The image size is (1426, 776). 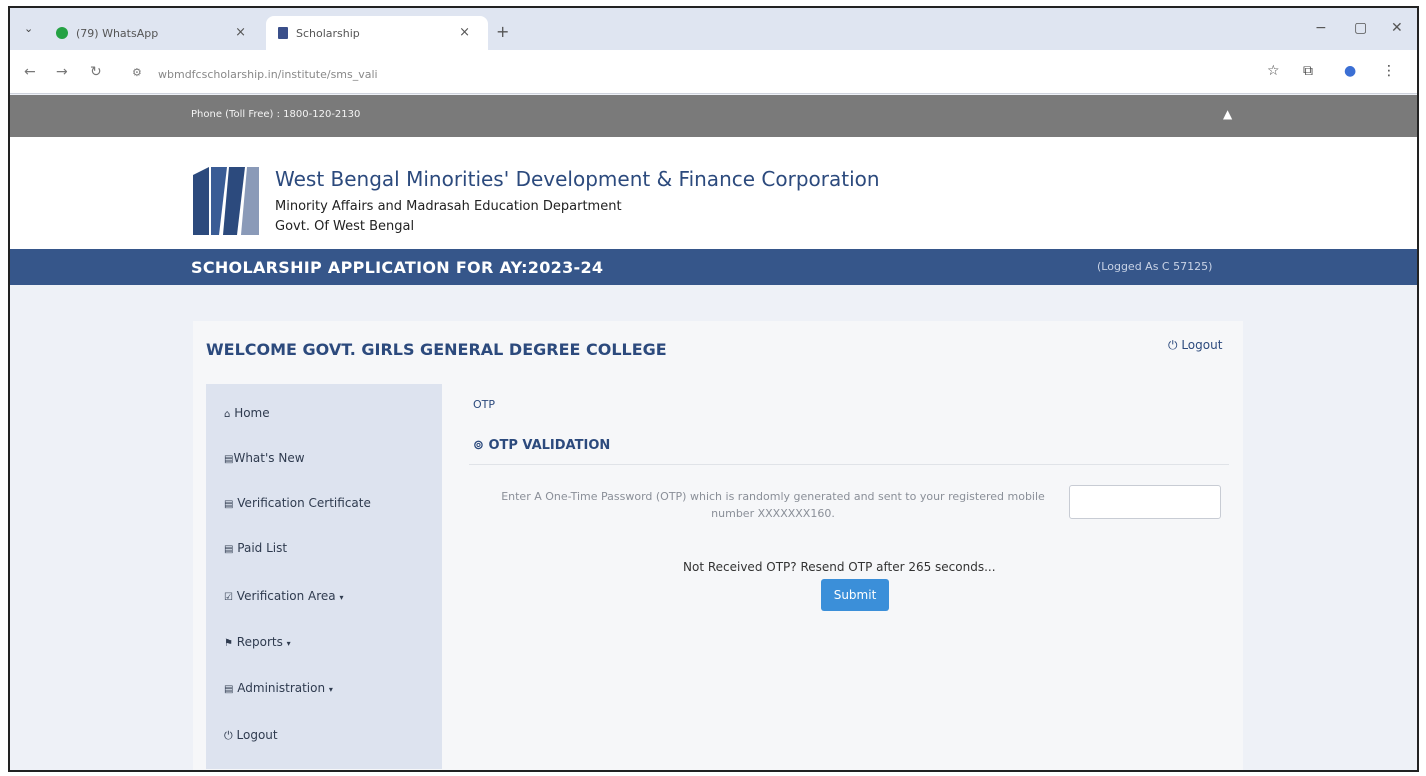 What do you see at coordinates (1321, 28) in the screenshot?
I see `minimize-icon: −` at bounding box center [1321, 28].